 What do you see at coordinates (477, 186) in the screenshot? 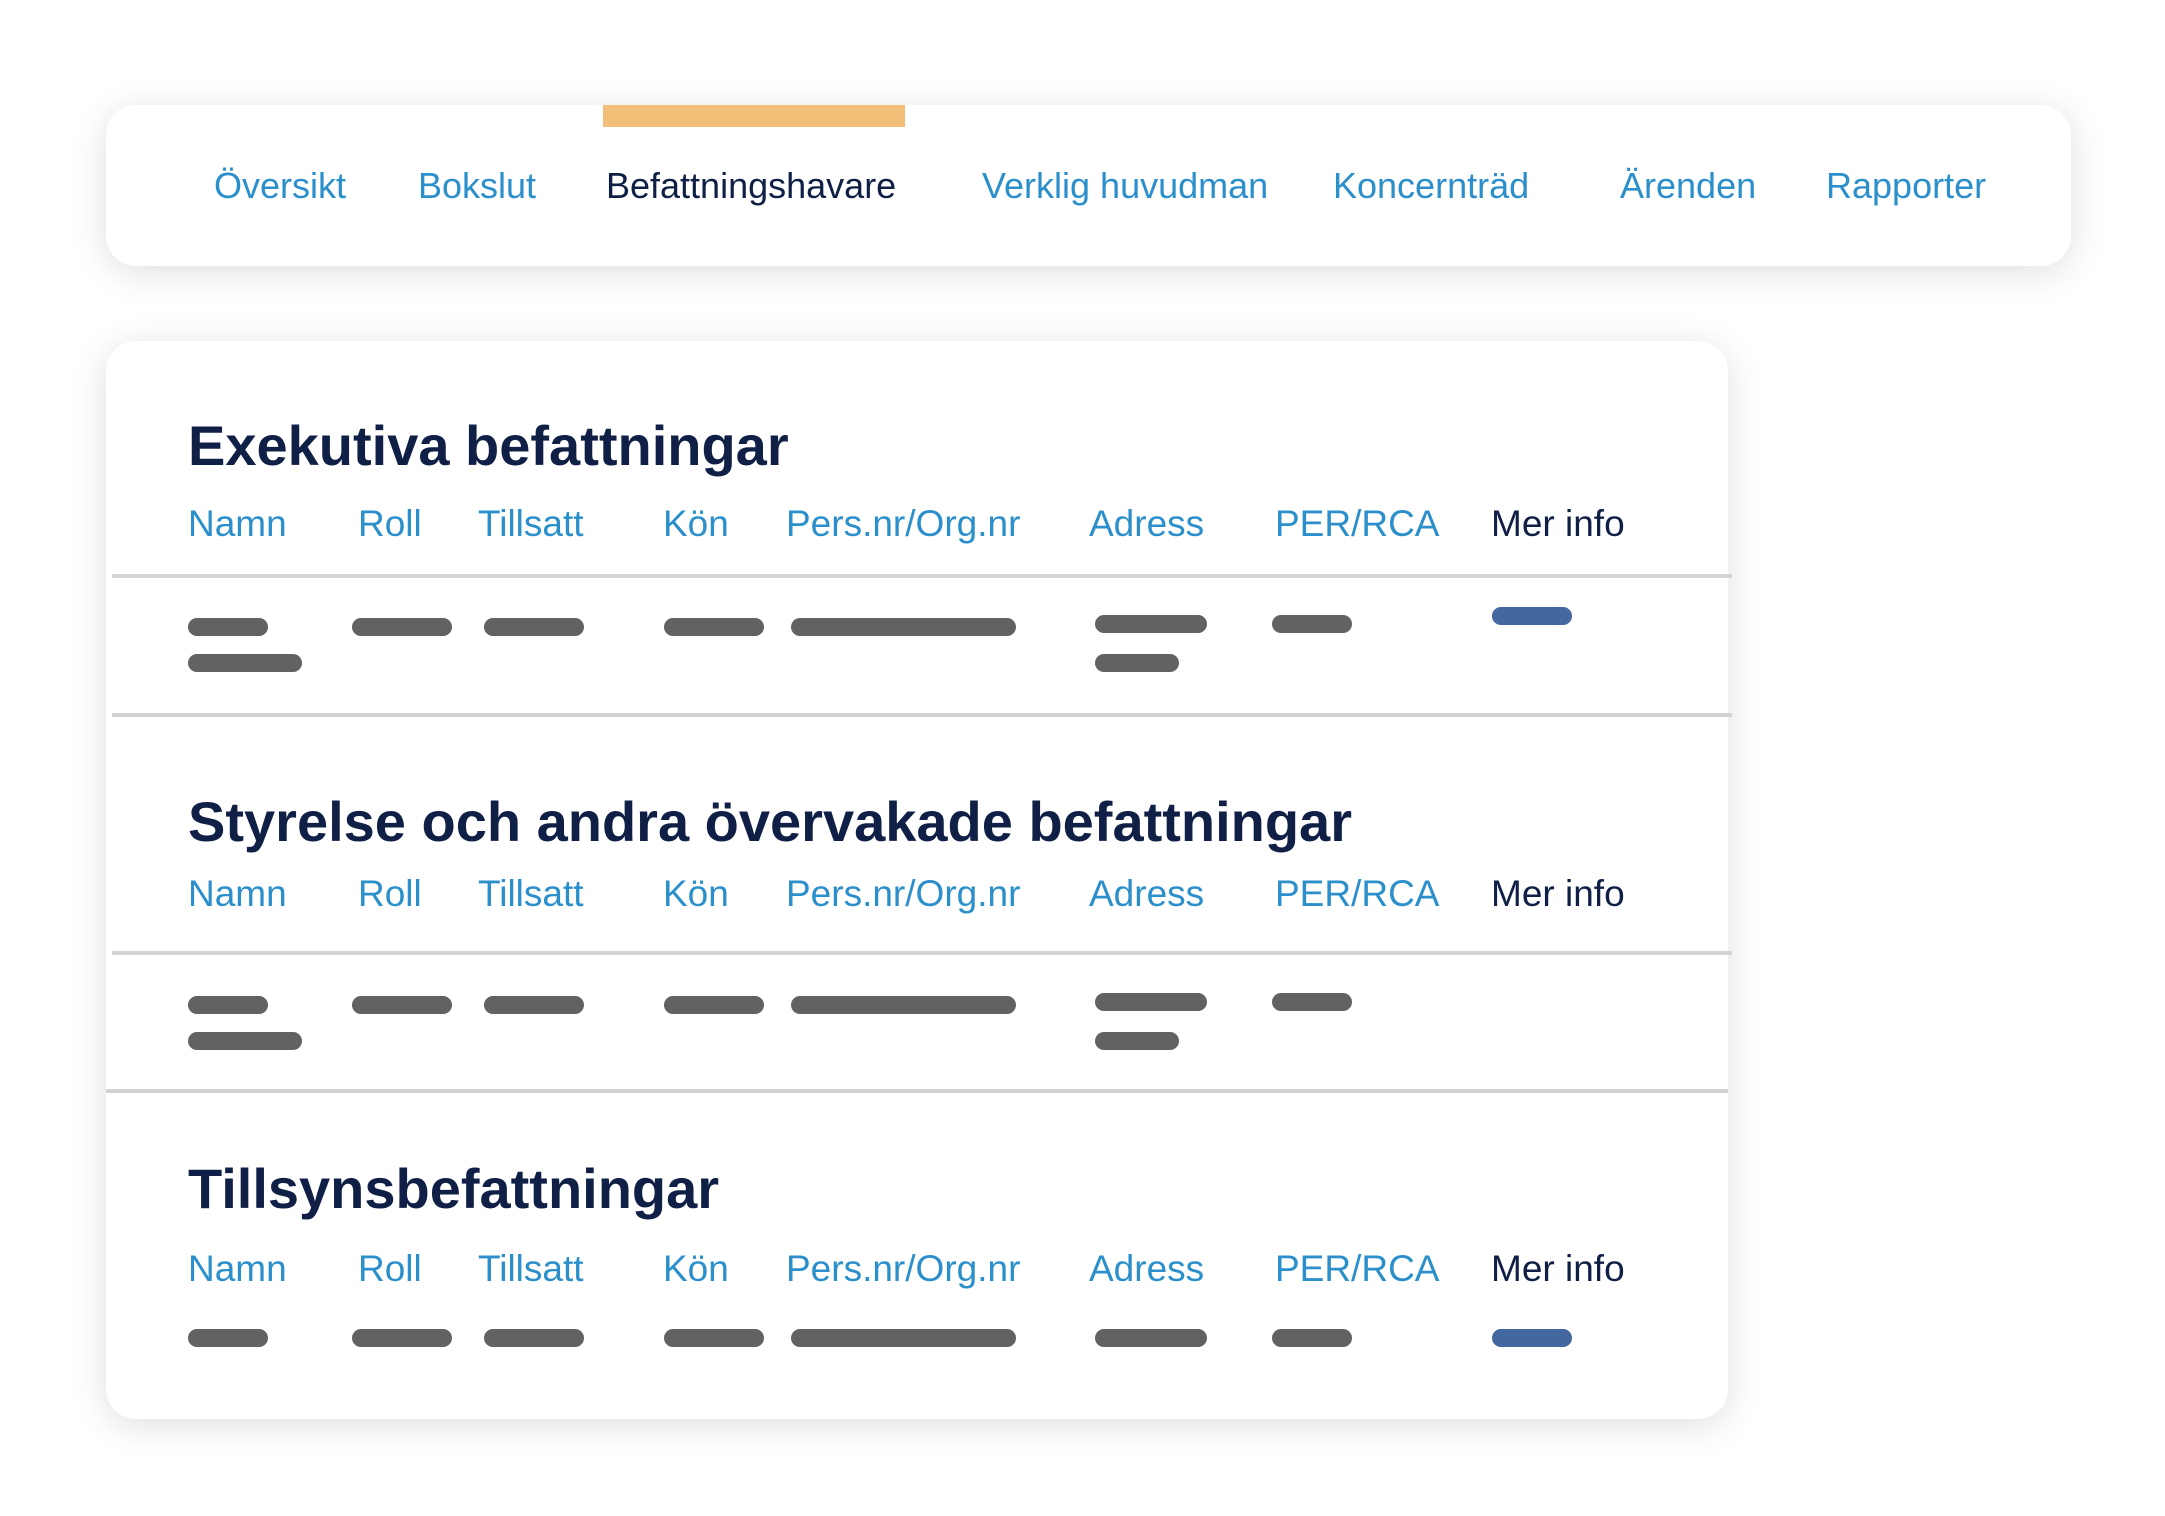
I see `tab-bokslut: Bokslut` at bounding box center [477, 186].